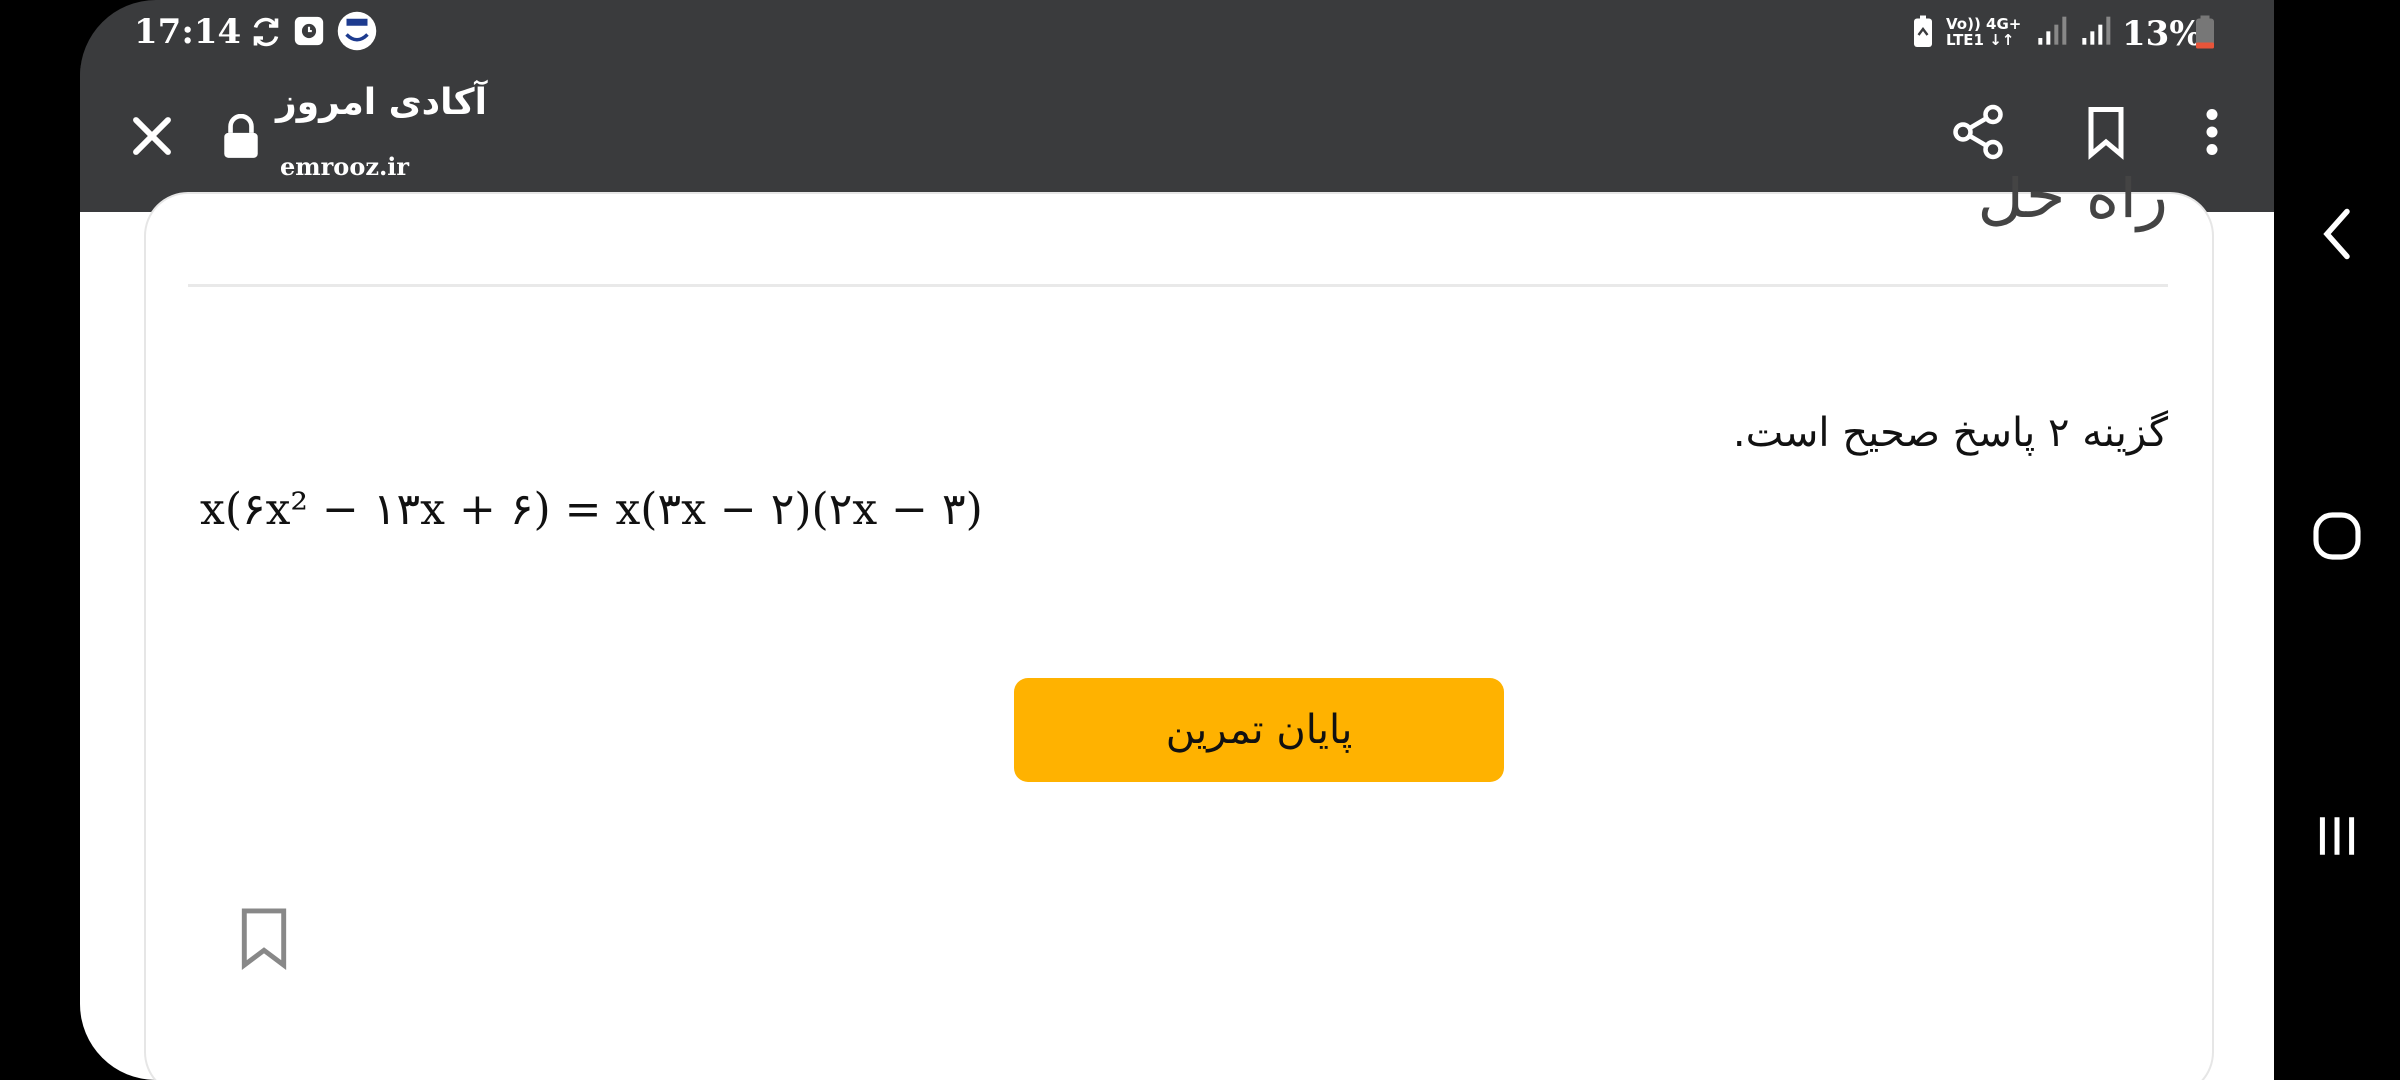  Describe the element at coordinates (591, 509) in the screenshot. I see `equation: x(۶x² − ۱۳x + ۶) = x(۳x − ۲)(۲x − ۳)` at that location.